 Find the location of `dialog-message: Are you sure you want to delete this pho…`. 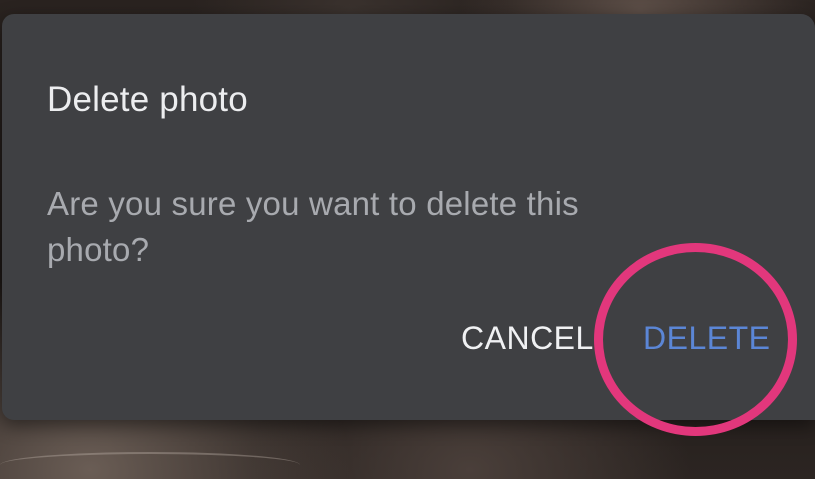

dialog-message: Are you sure you want to delete this pho… is located at coordinates (313, 226).